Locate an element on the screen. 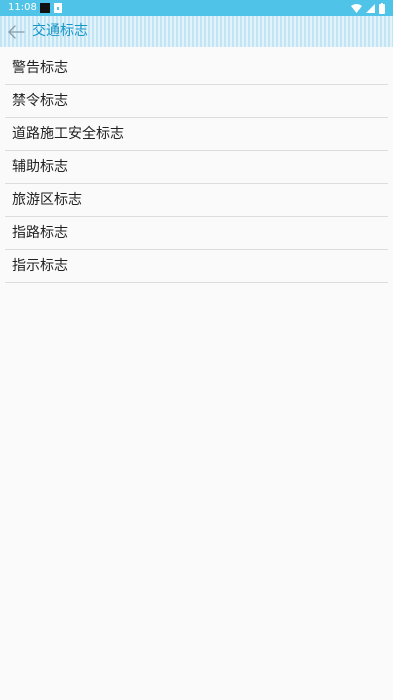  list-item-indication-signs: 指示标志 is located at coordinates (196, 266).